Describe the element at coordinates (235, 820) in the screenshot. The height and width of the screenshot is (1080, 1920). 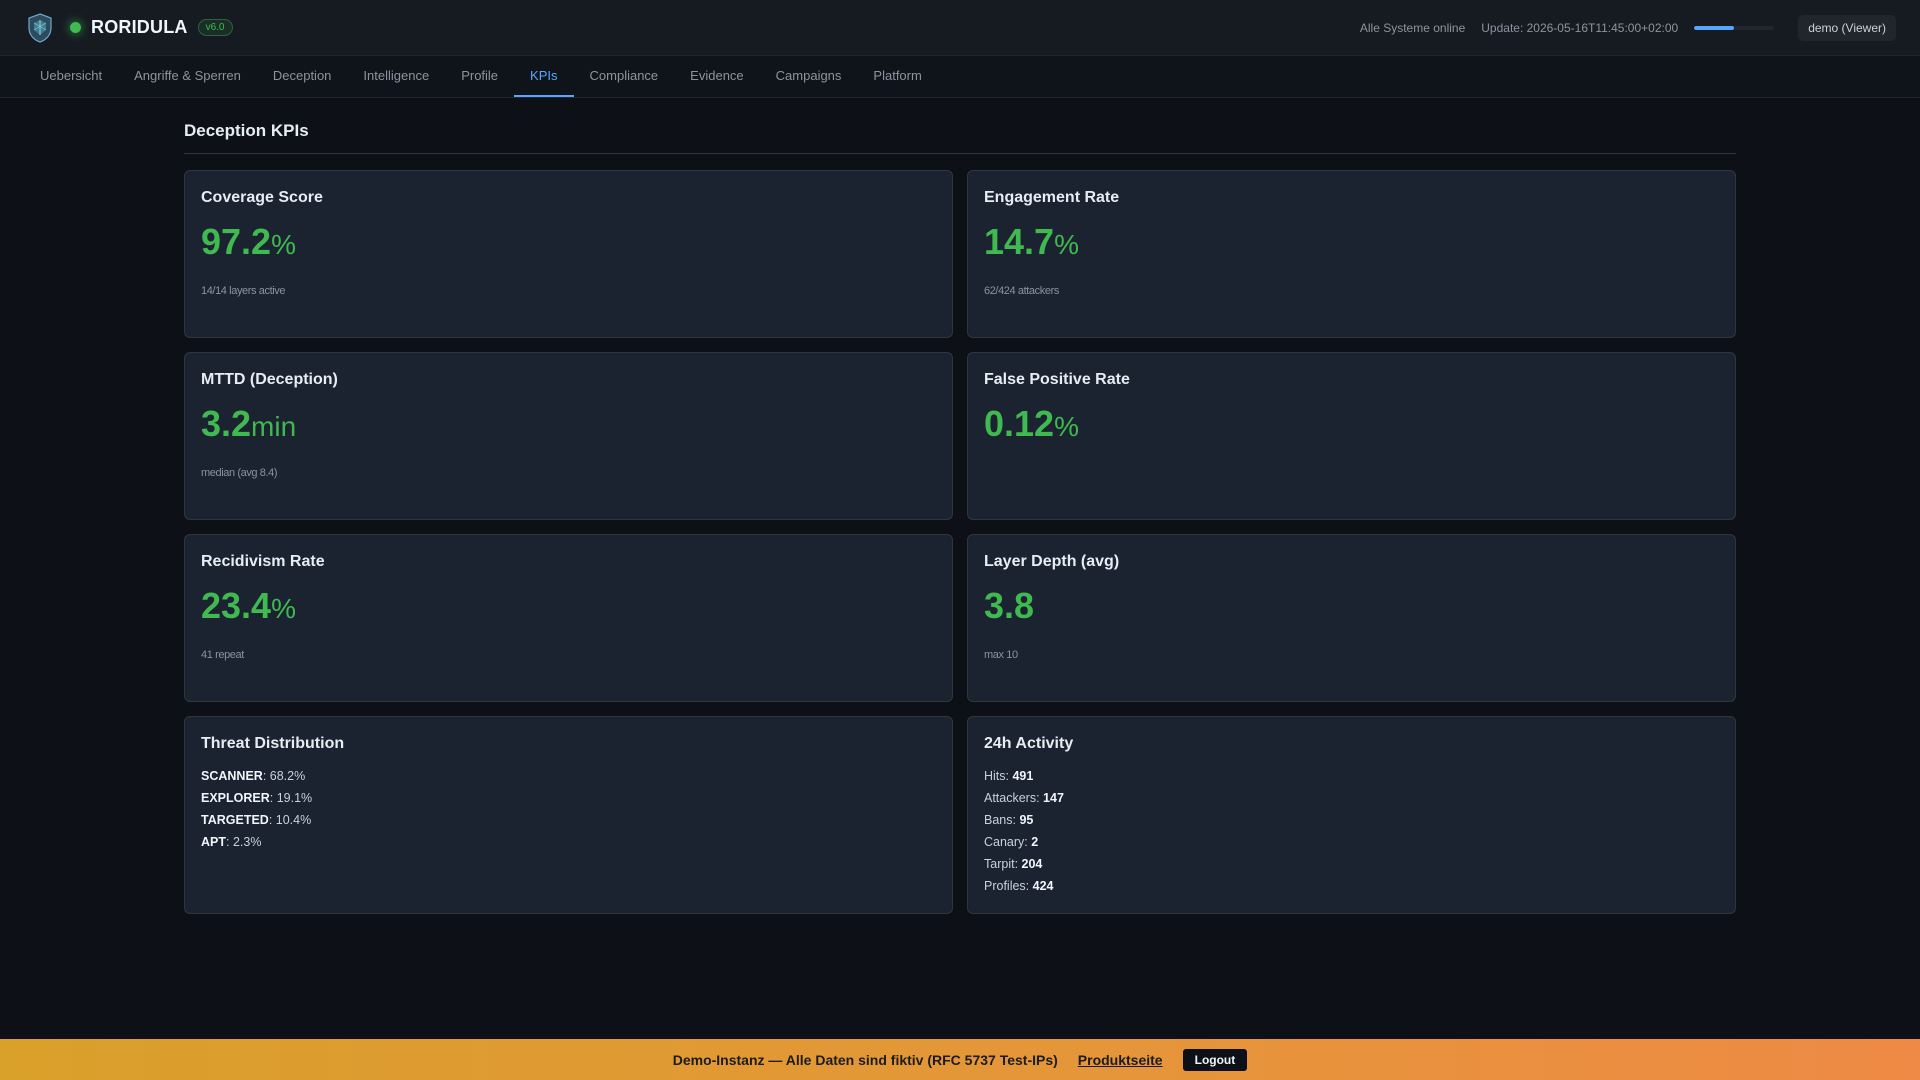
I see `threat-class-label: TARGETED` at that location.